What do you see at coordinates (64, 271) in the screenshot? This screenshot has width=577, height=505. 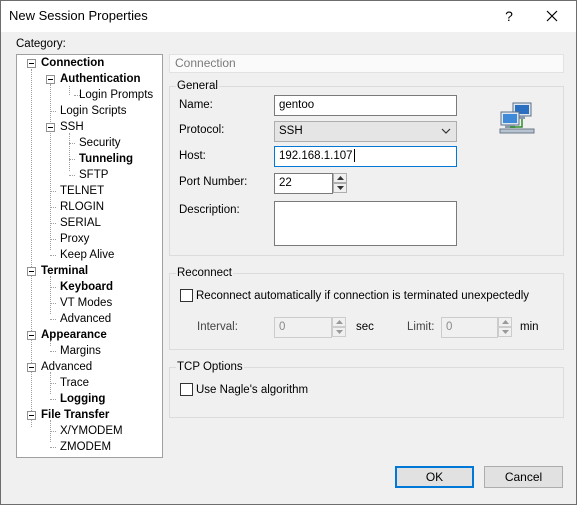 I see `tree-item-terminal: Terminal` at bounding box center [64, 271].